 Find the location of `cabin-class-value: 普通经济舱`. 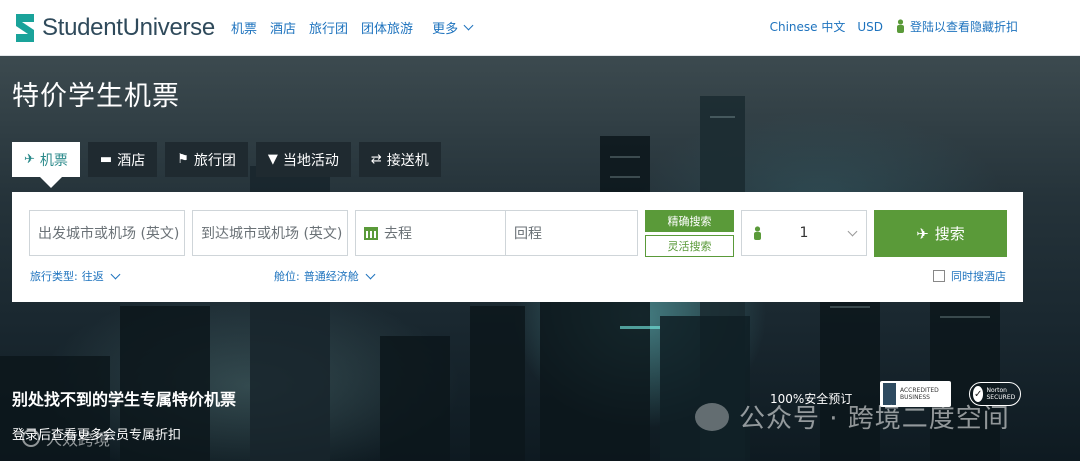

cabin-class-value: 普通经济舱 is located at coordinates (331, 276).